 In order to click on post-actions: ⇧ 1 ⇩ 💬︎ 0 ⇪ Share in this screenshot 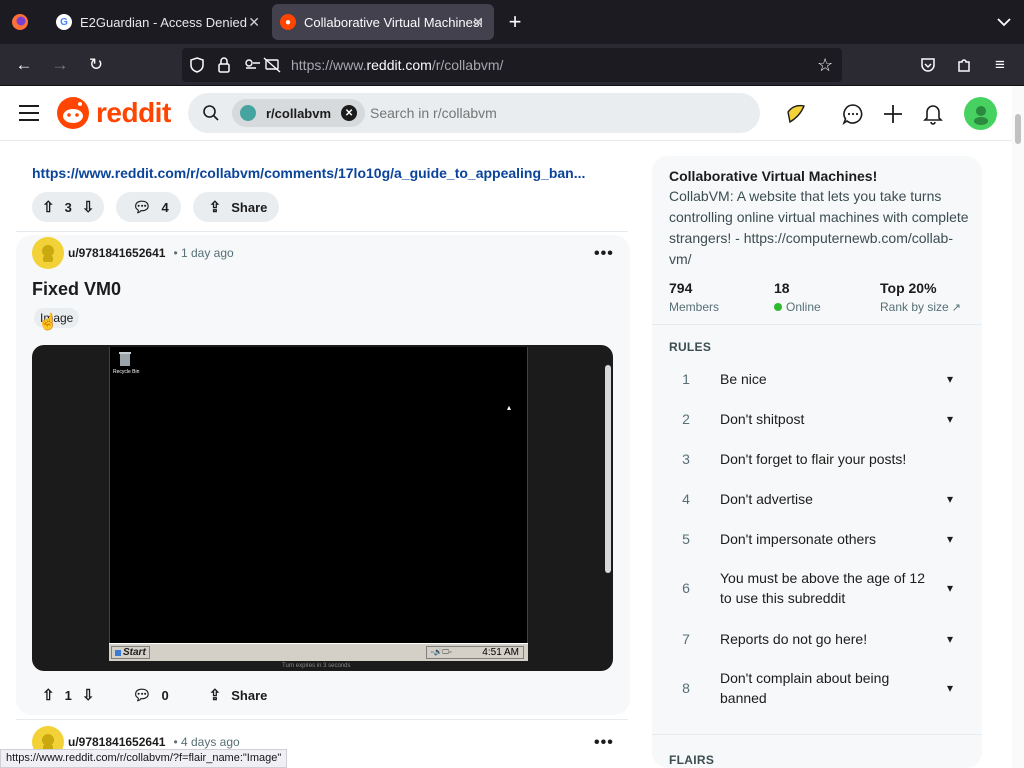, I will do `click(161, 695)`.